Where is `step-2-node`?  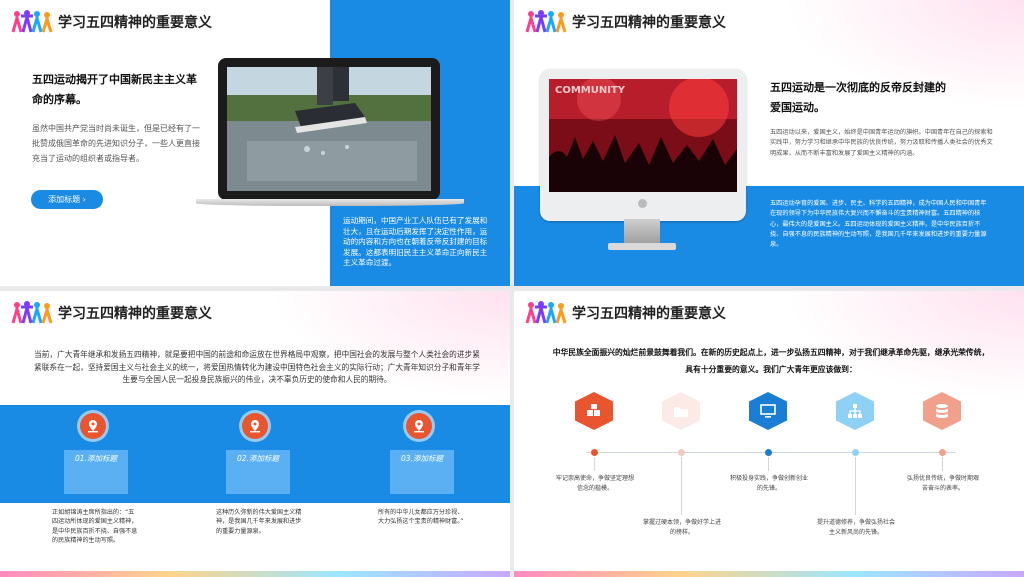
step-2-node is located at coordinates (681, 411).